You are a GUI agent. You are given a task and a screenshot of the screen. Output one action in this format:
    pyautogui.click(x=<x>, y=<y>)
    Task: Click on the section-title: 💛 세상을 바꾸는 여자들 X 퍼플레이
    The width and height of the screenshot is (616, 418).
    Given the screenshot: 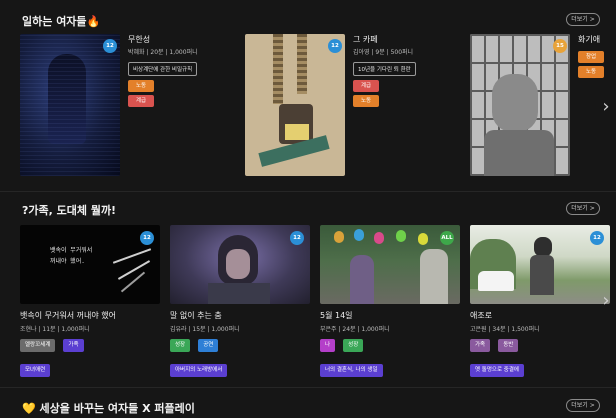 What is the action you would take?
    pyautogui.click(x=108, y=408)
    